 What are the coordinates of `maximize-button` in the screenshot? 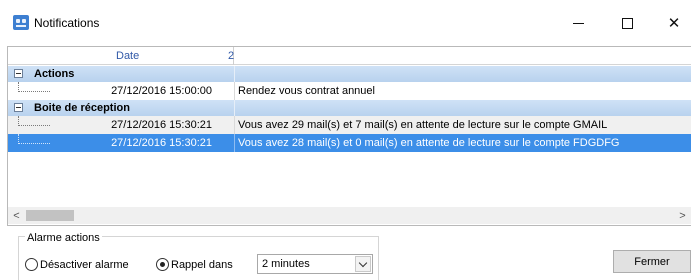 It's located at (627, 23).